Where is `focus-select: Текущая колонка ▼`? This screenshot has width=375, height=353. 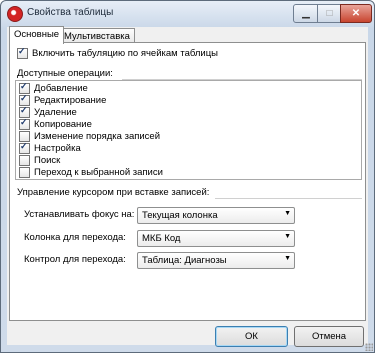
focus-select: Текущая колонка ▼ is located at coordinates (216, 215).